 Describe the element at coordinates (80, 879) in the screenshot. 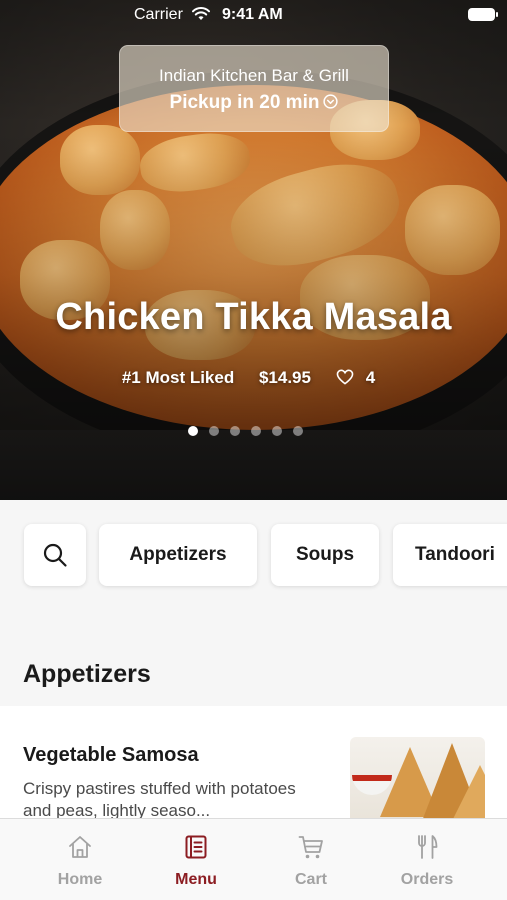

I see `tab-label: Home` at that location.